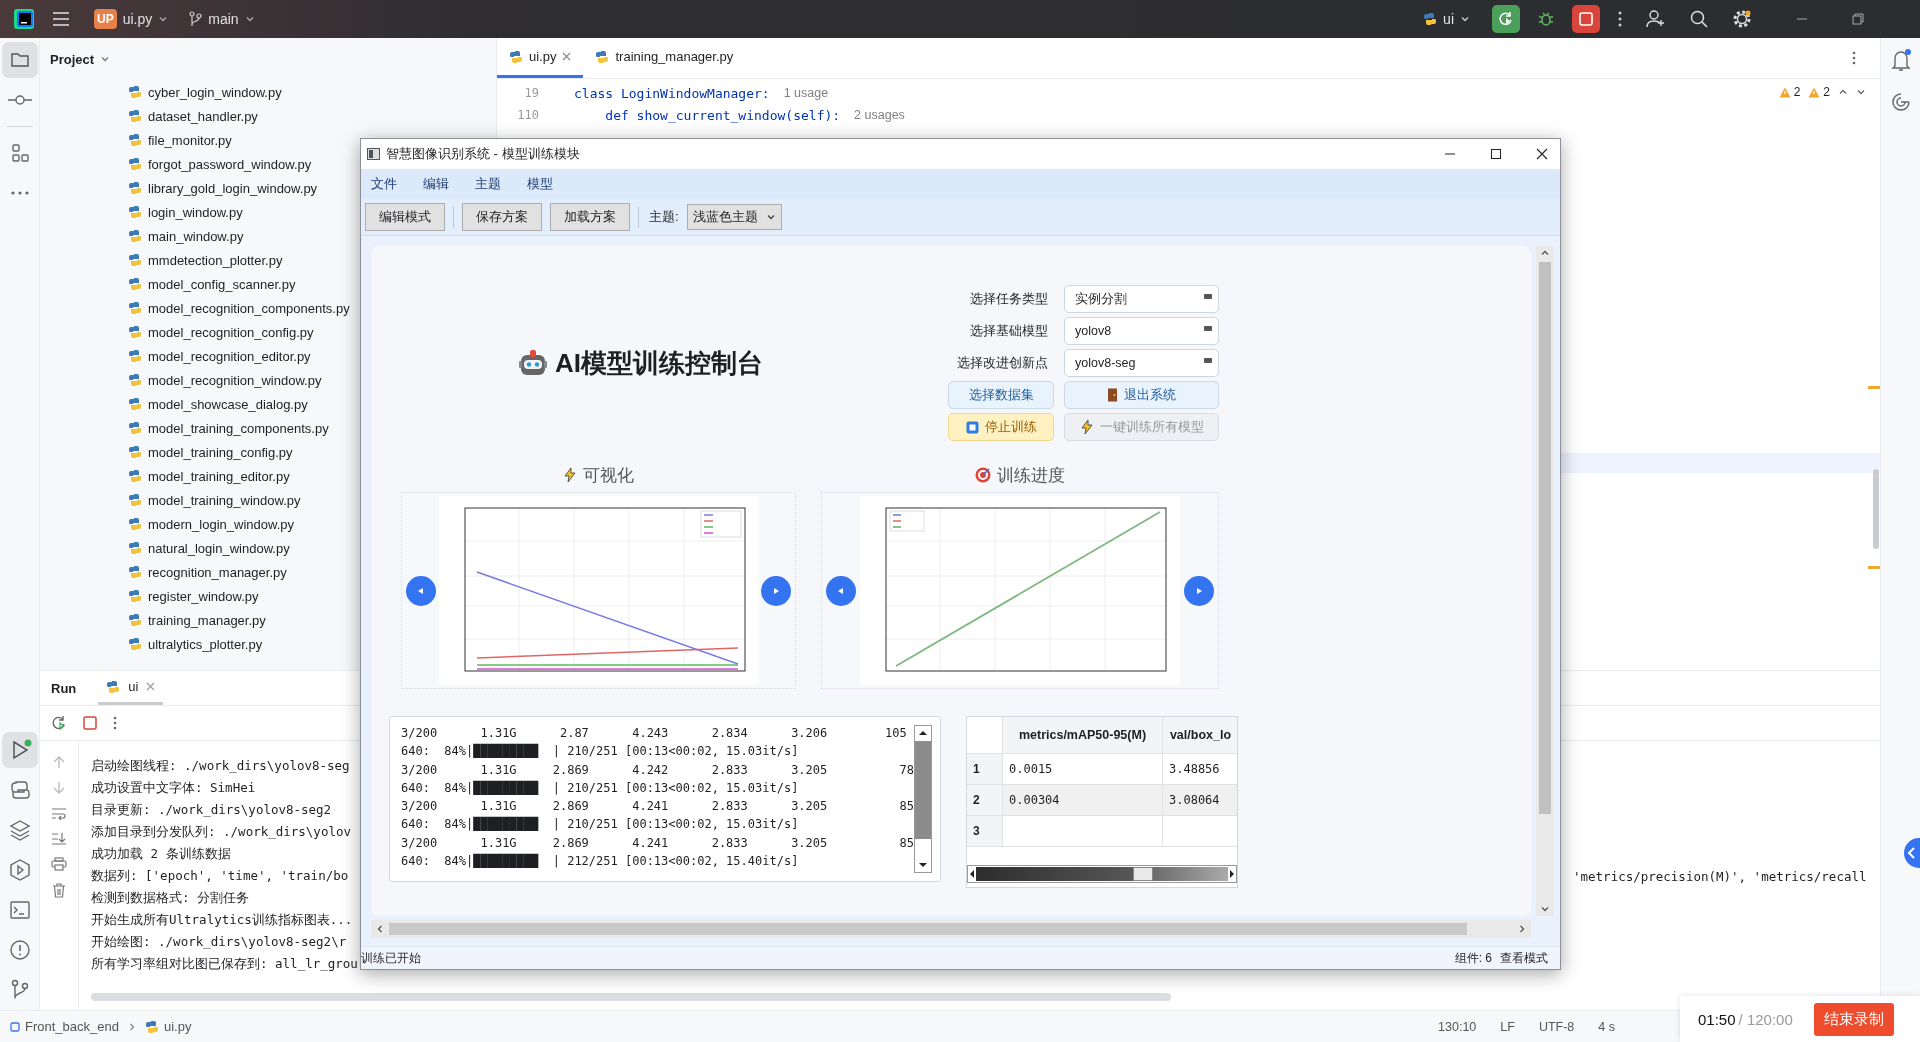  I want to click on file-item: model_recognition_components.py, so click(312, 308).